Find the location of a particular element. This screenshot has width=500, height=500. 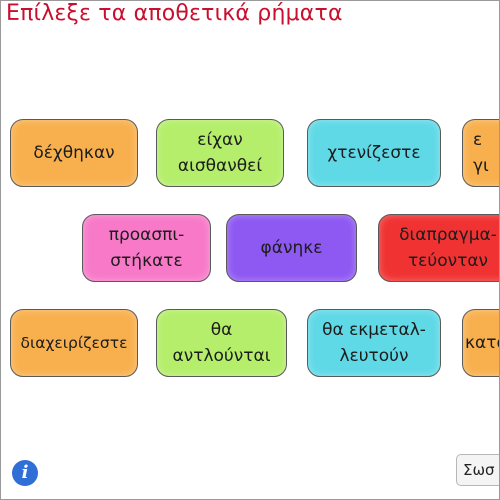

word-card-label: θα εκμεταλ-λευτούν is located at coordinates (374, 343).